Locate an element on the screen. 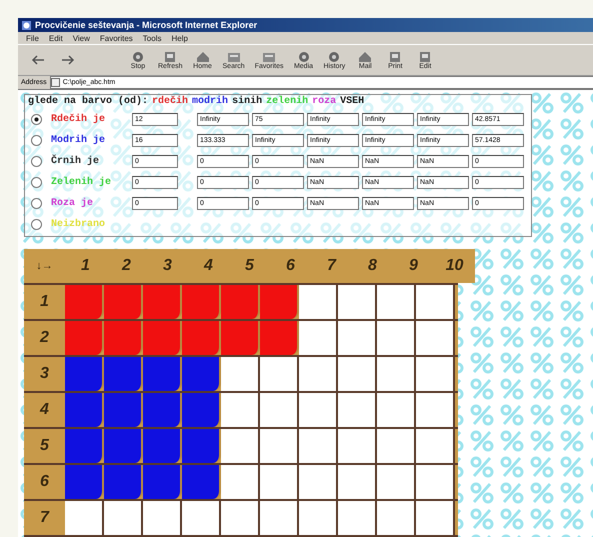 The image size is (593, 537). row-label: Rdečih je is located at coordinates (78, 119).